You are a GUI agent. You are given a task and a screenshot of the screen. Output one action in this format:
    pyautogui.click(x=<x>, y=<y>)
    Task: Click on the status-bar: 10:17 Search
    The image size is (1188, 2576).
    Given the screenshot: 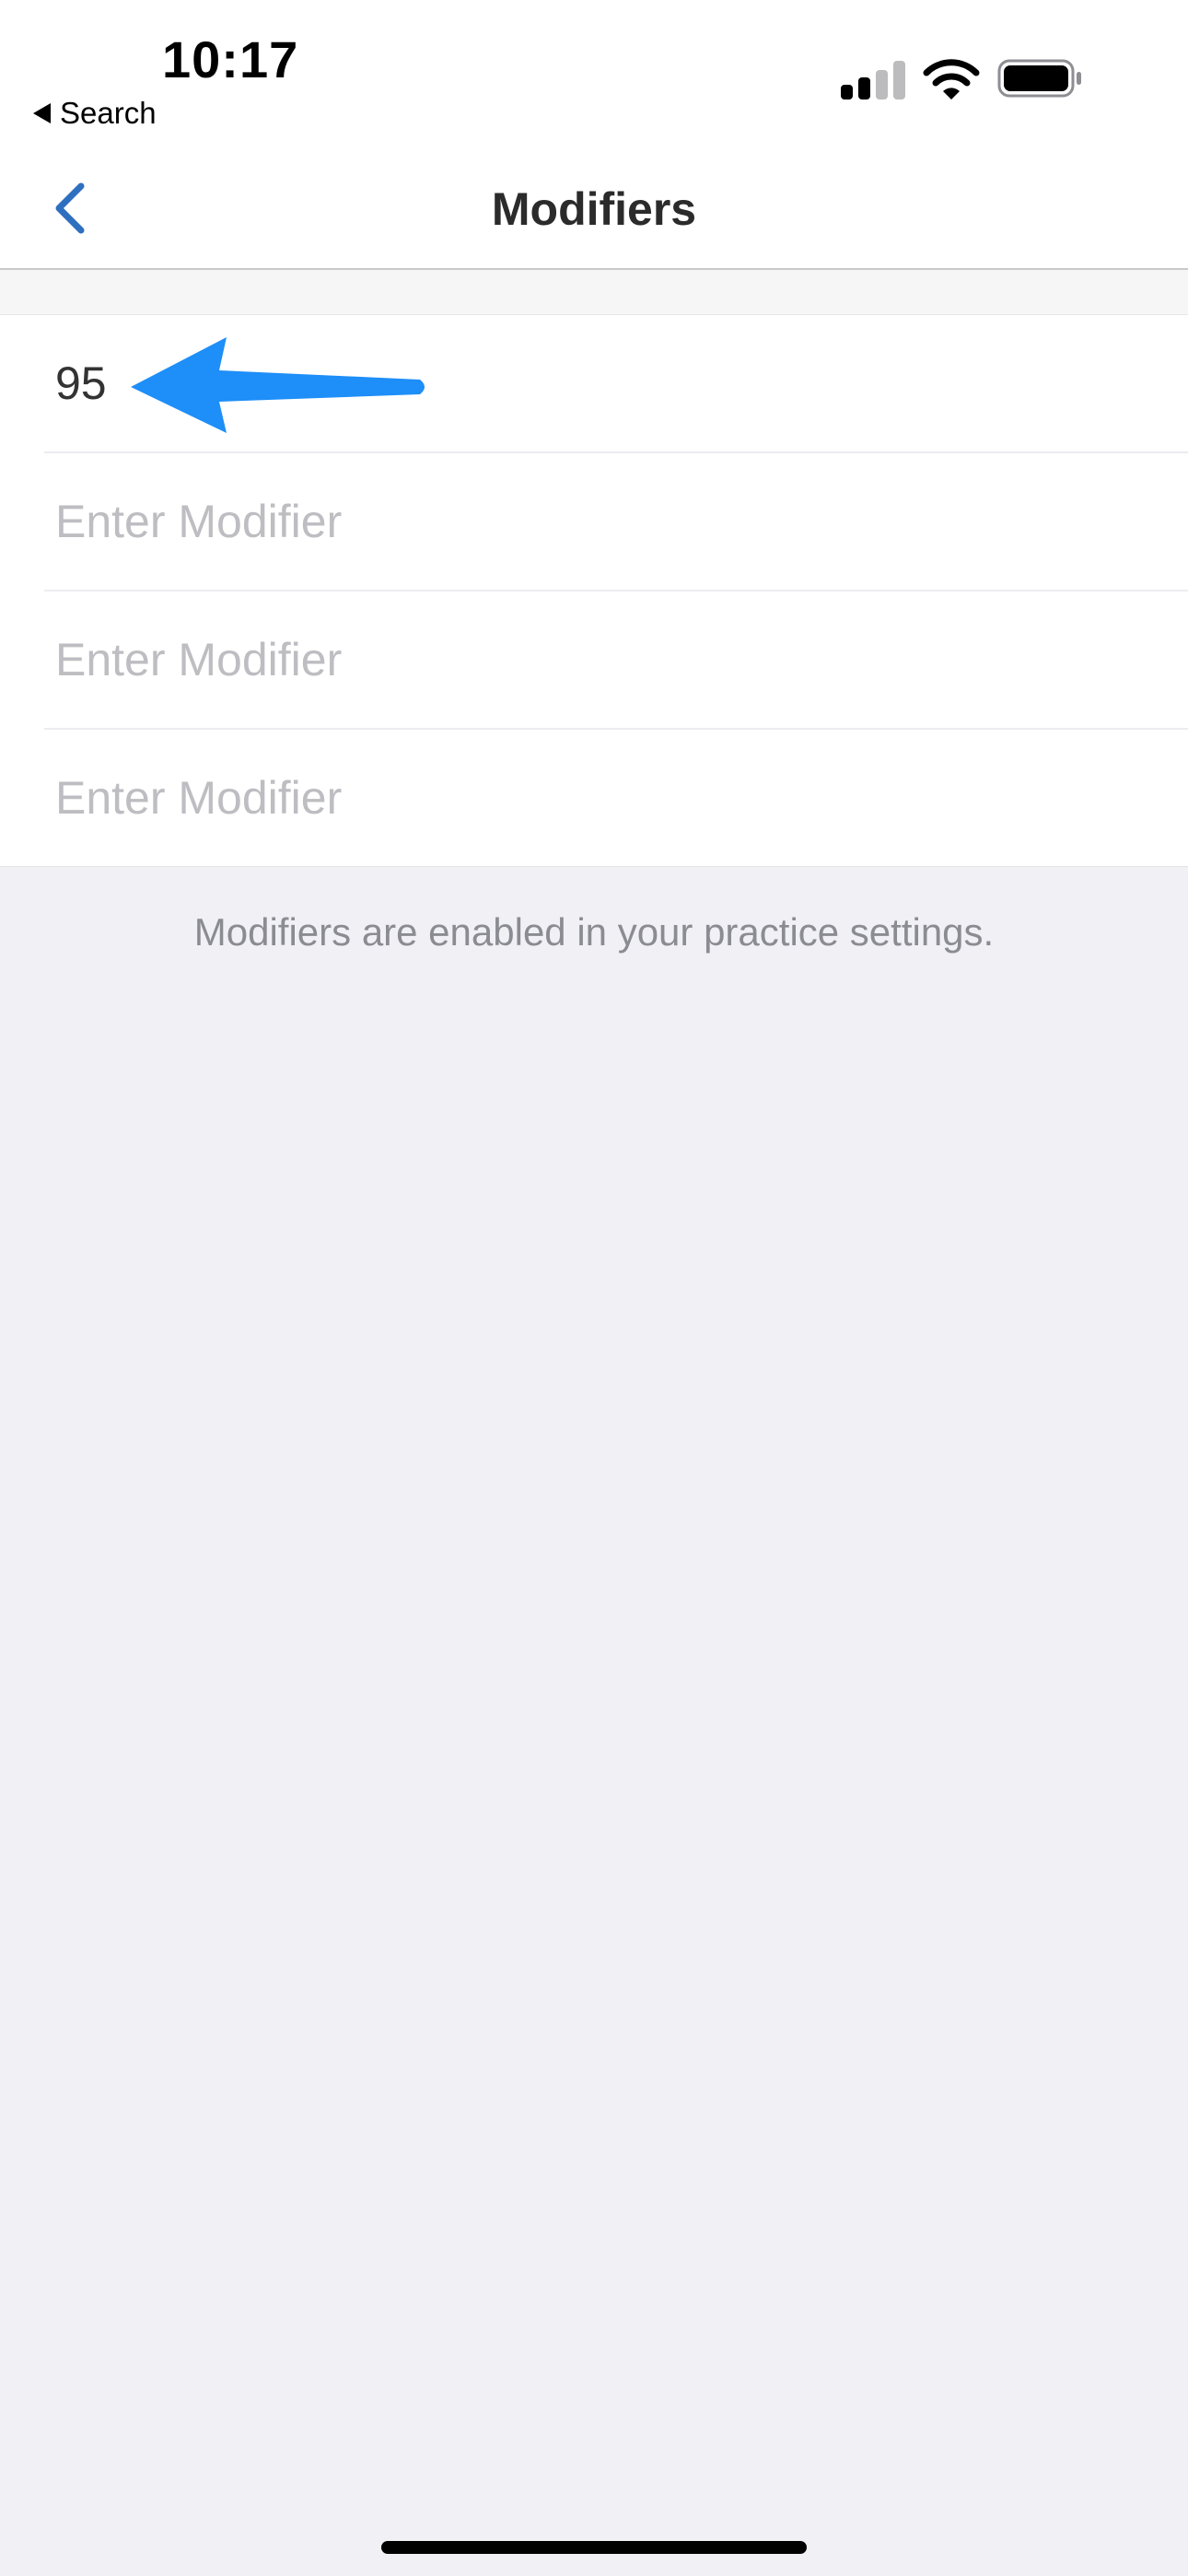 What is the action you would take?
    pyautogui.click(x=594, y=78)
    